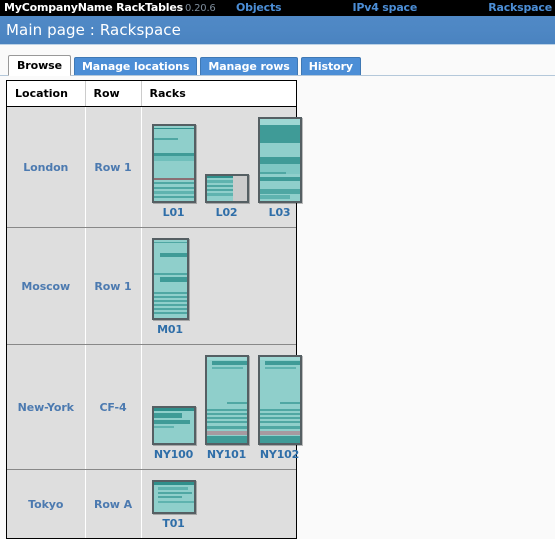 The height and width of the screenshot is (539, 555). I want to click on column-header-racks: Racks, so click(218, 94).